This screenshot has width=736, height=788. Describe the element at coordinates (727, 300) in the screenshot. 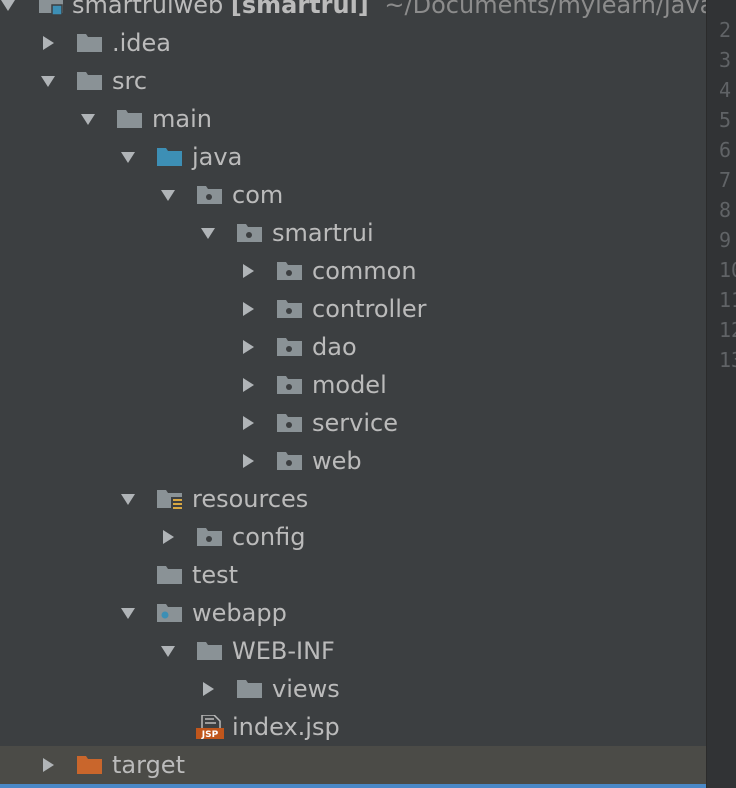

I see `line-number: 11` at that location.